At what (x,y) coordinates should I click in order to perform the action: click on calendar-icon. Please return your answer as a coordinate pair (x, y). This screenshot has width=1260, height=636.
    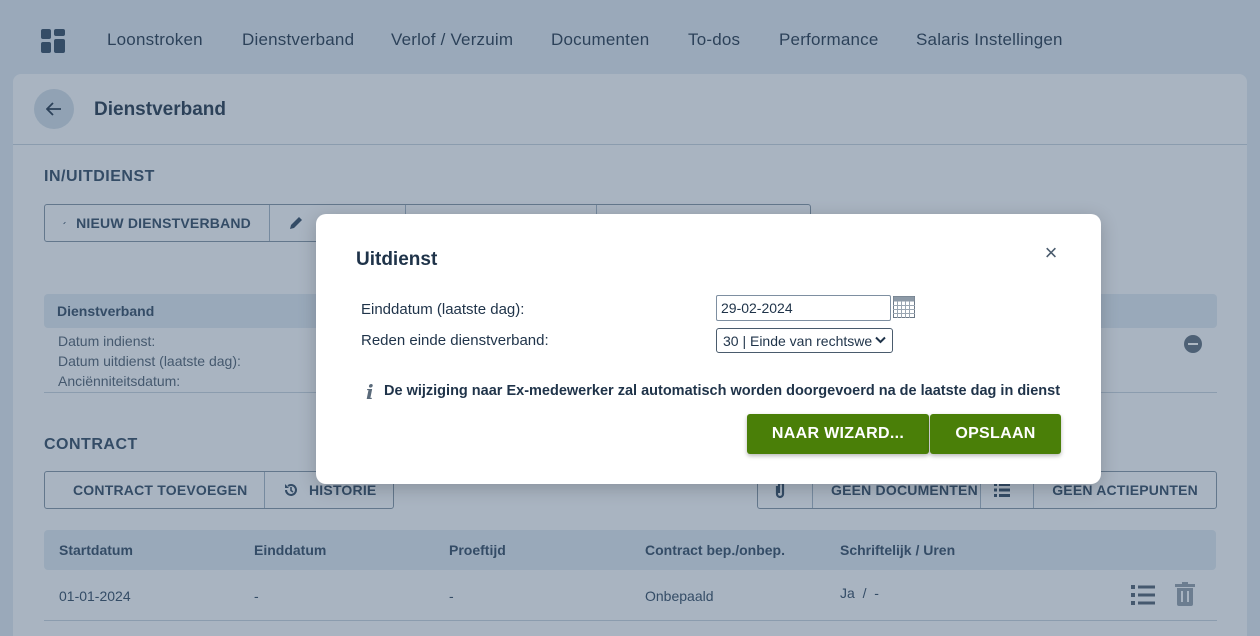
    Looking at the image, I should click on (904, 307).